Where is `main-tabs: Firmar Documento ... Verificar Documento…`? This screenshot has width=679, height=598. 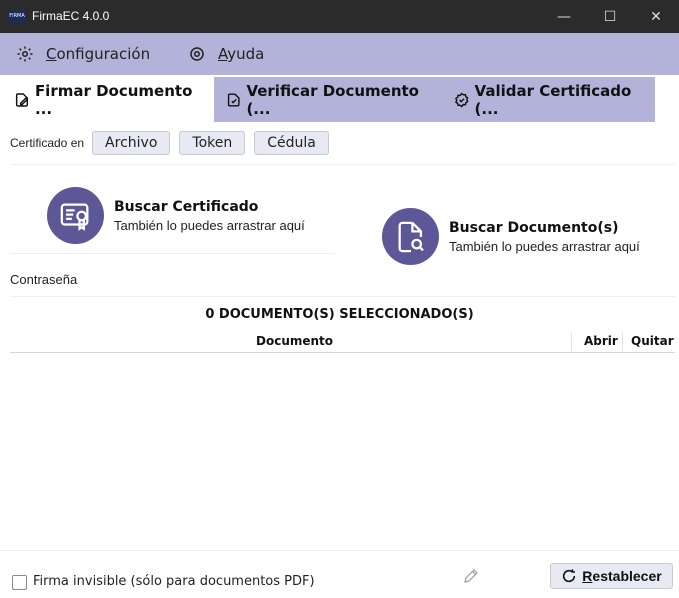
main-tabs: Firmar Documento ... Verificar Documento… is located at coordinates (339, 99).